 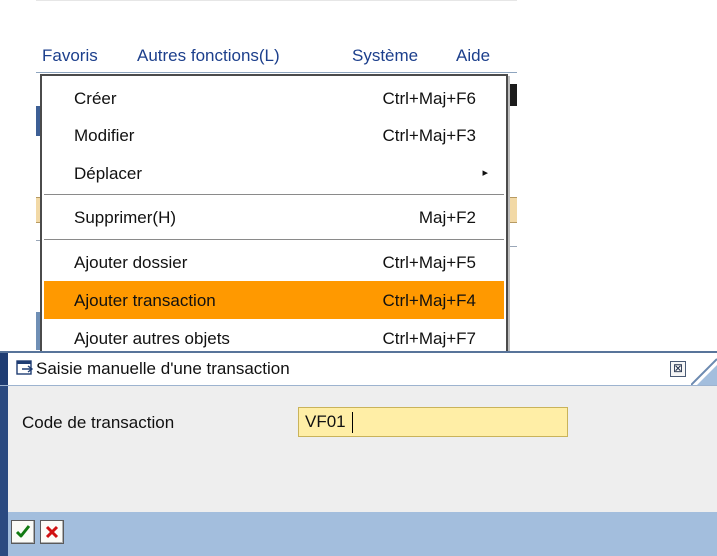 What do you see at coordinates (429, 98) in the screenshot?
I see `menu-item-shortcut: Ctrl+Maj+F6` at bounding box center [429, 98].